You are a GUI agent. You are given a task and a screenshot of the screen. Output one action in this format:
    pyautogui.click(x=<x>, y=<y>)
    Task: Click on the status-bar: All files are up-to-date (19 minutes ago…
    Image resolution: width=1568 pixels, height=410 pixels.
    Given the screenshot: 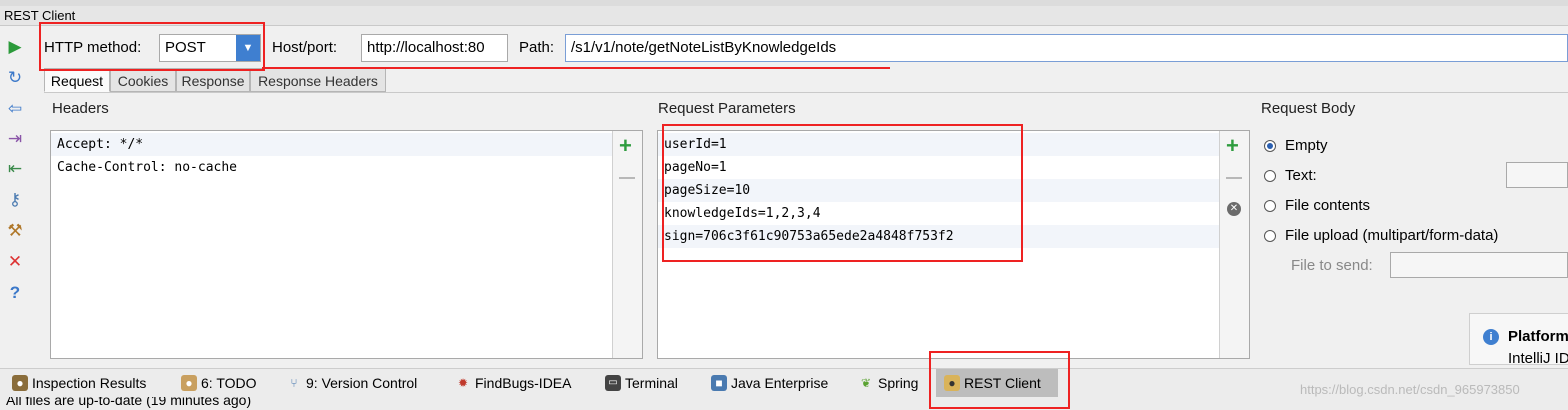 What is the action you would take?
    pyautogui.click(x=784, y=403)
    